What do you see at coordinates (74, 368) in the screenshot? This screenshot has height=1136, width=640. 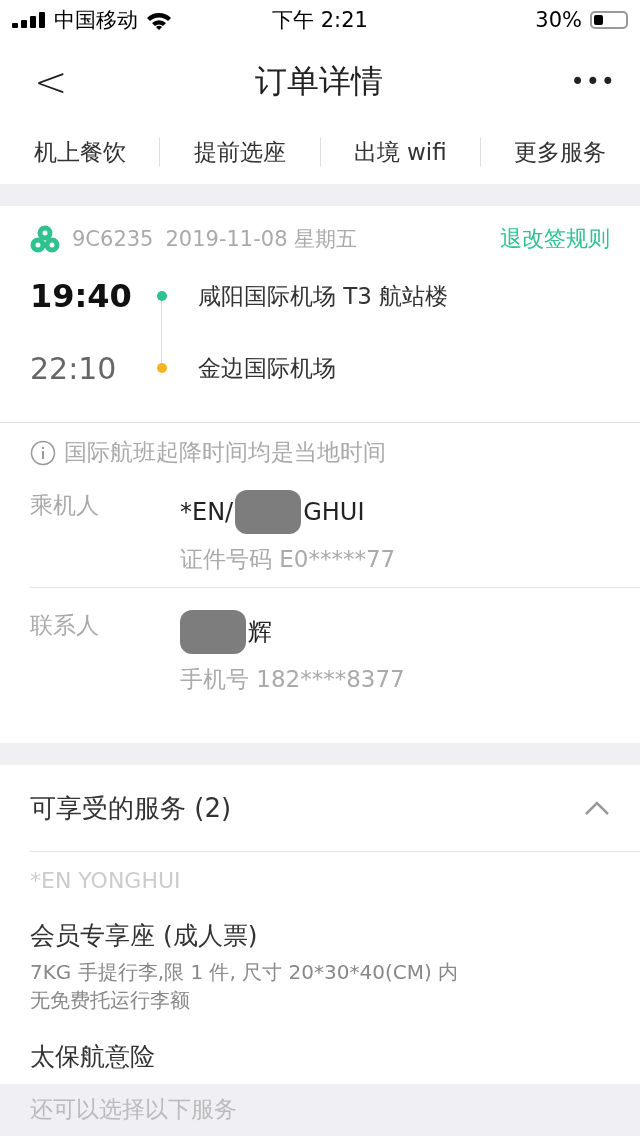 I see `flight-time: 22:10` at bounding box center [74, 368].